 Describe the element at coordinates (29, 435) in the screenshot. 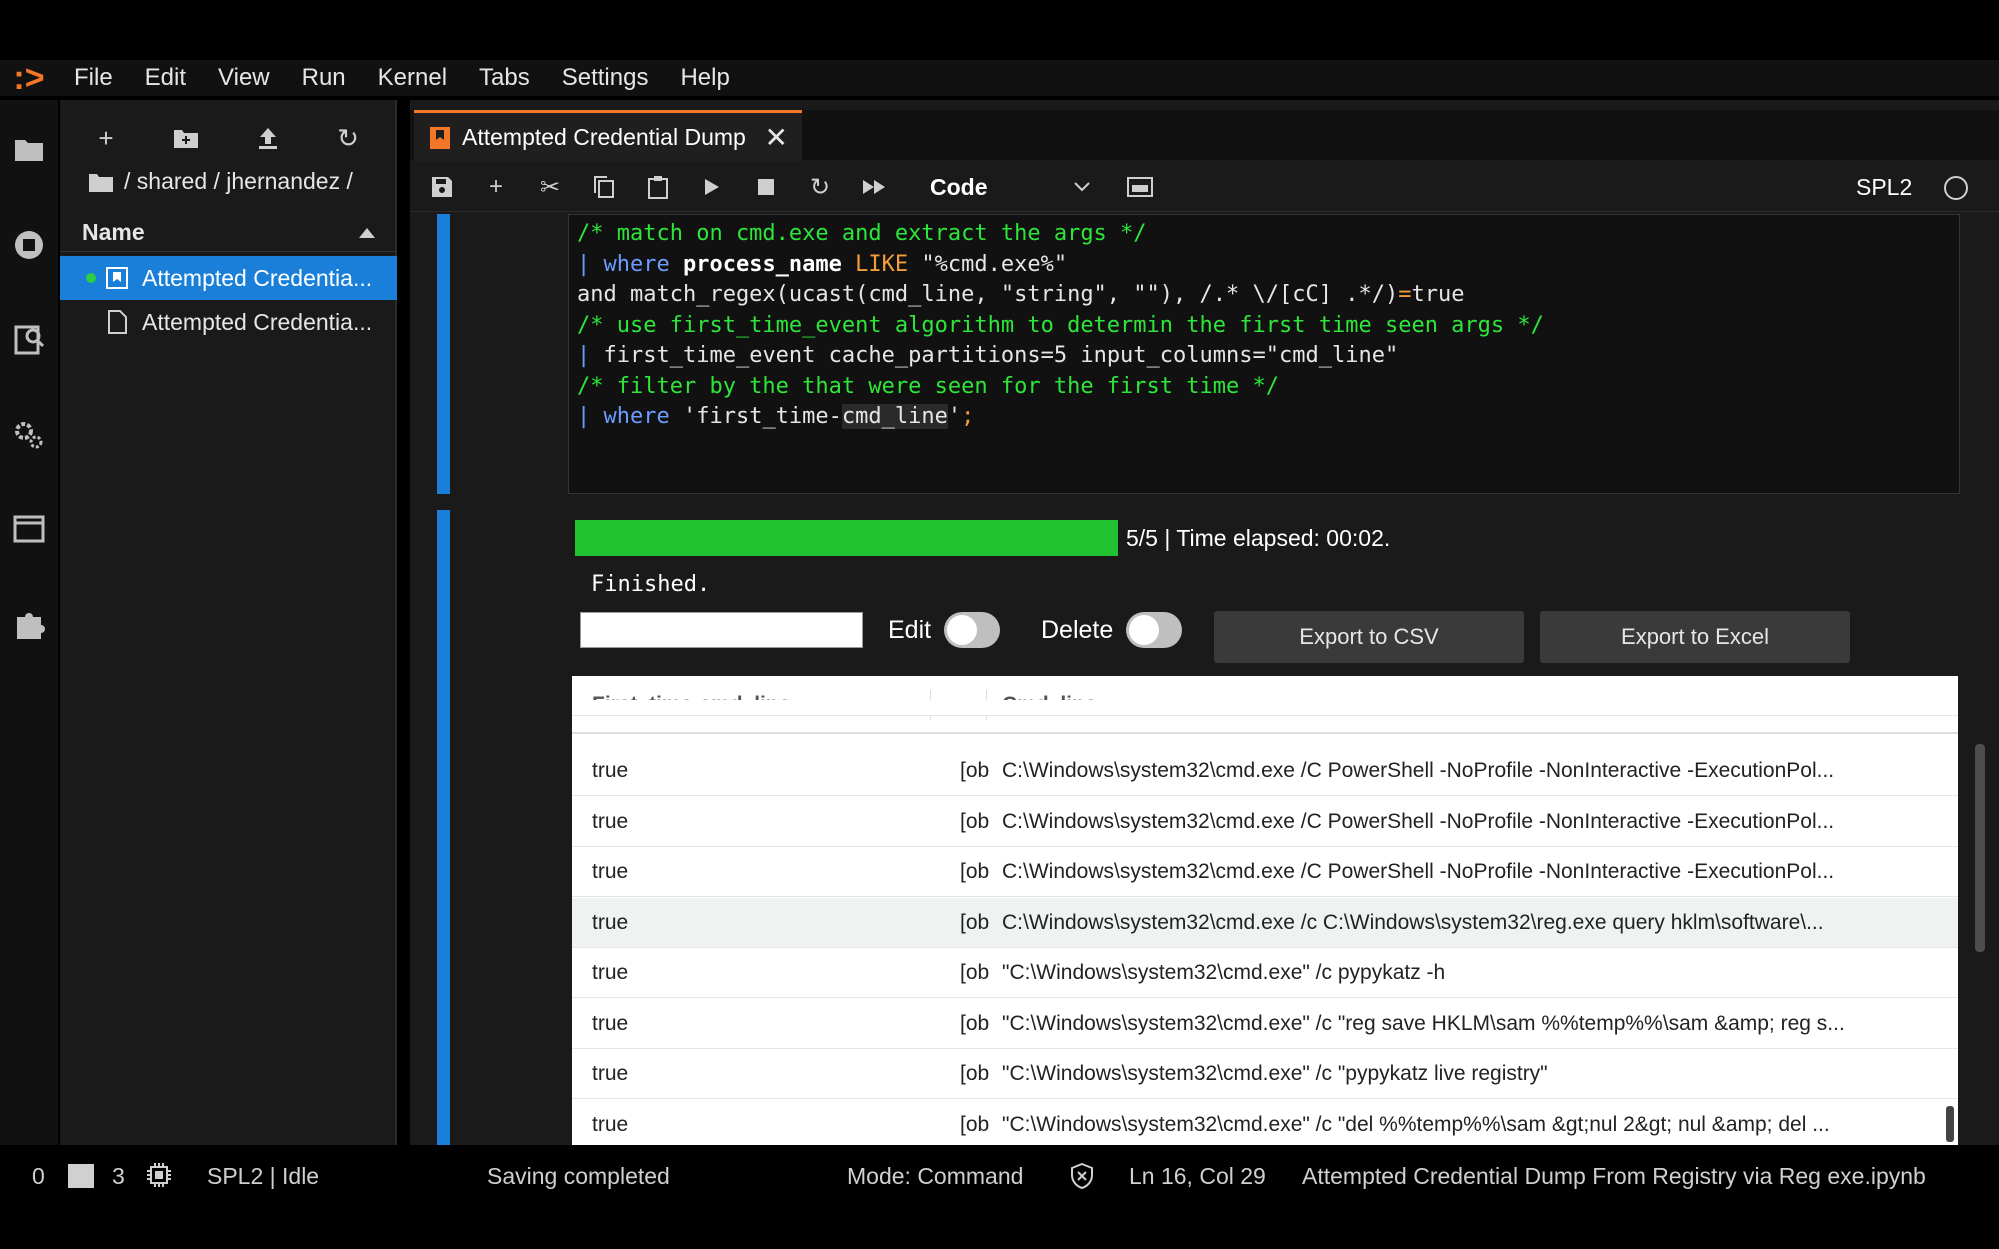

I see `gear-icon` at that location.